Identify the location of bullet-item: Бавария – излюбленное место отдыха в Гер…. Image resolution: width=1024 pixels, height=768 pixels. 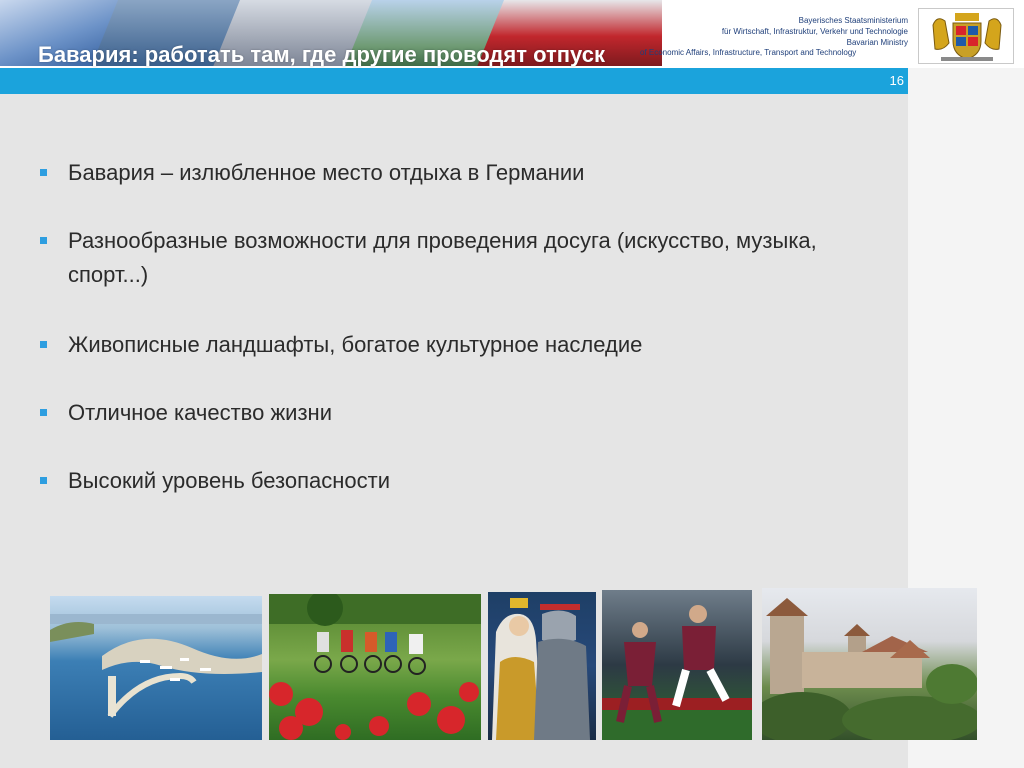
(450, 173).